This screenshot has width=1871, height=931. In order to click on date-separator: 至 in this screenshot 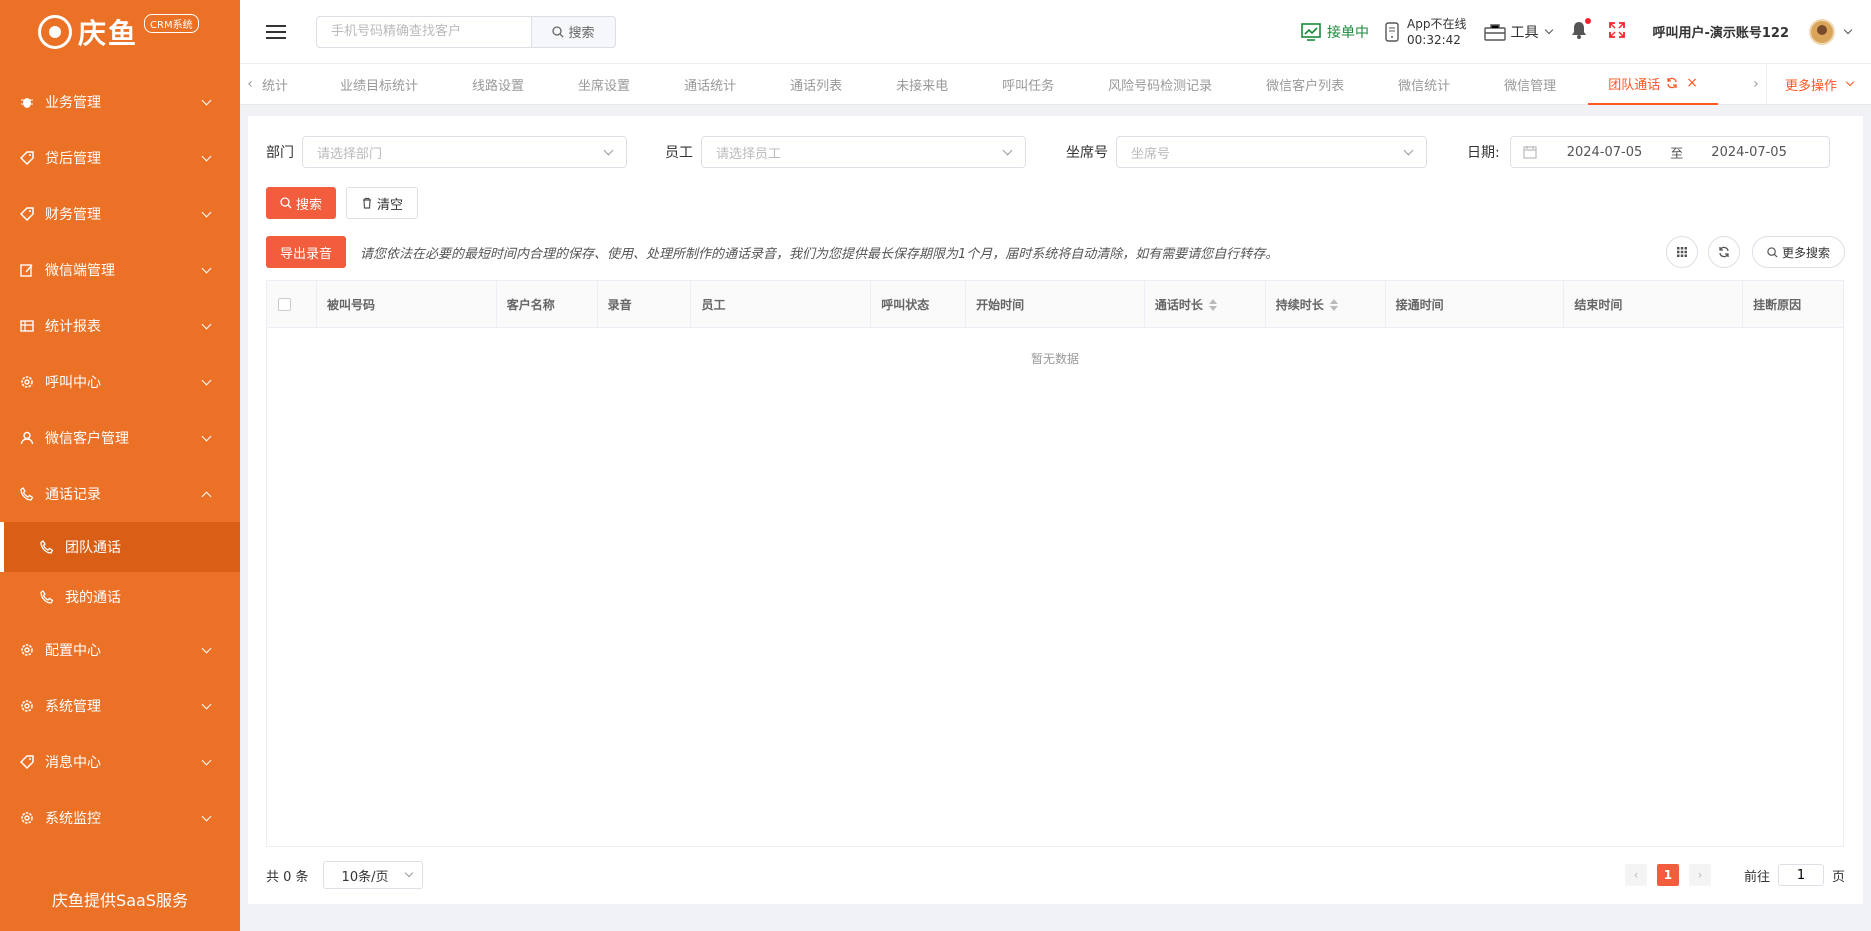, I will do `click(1677, 154)`.